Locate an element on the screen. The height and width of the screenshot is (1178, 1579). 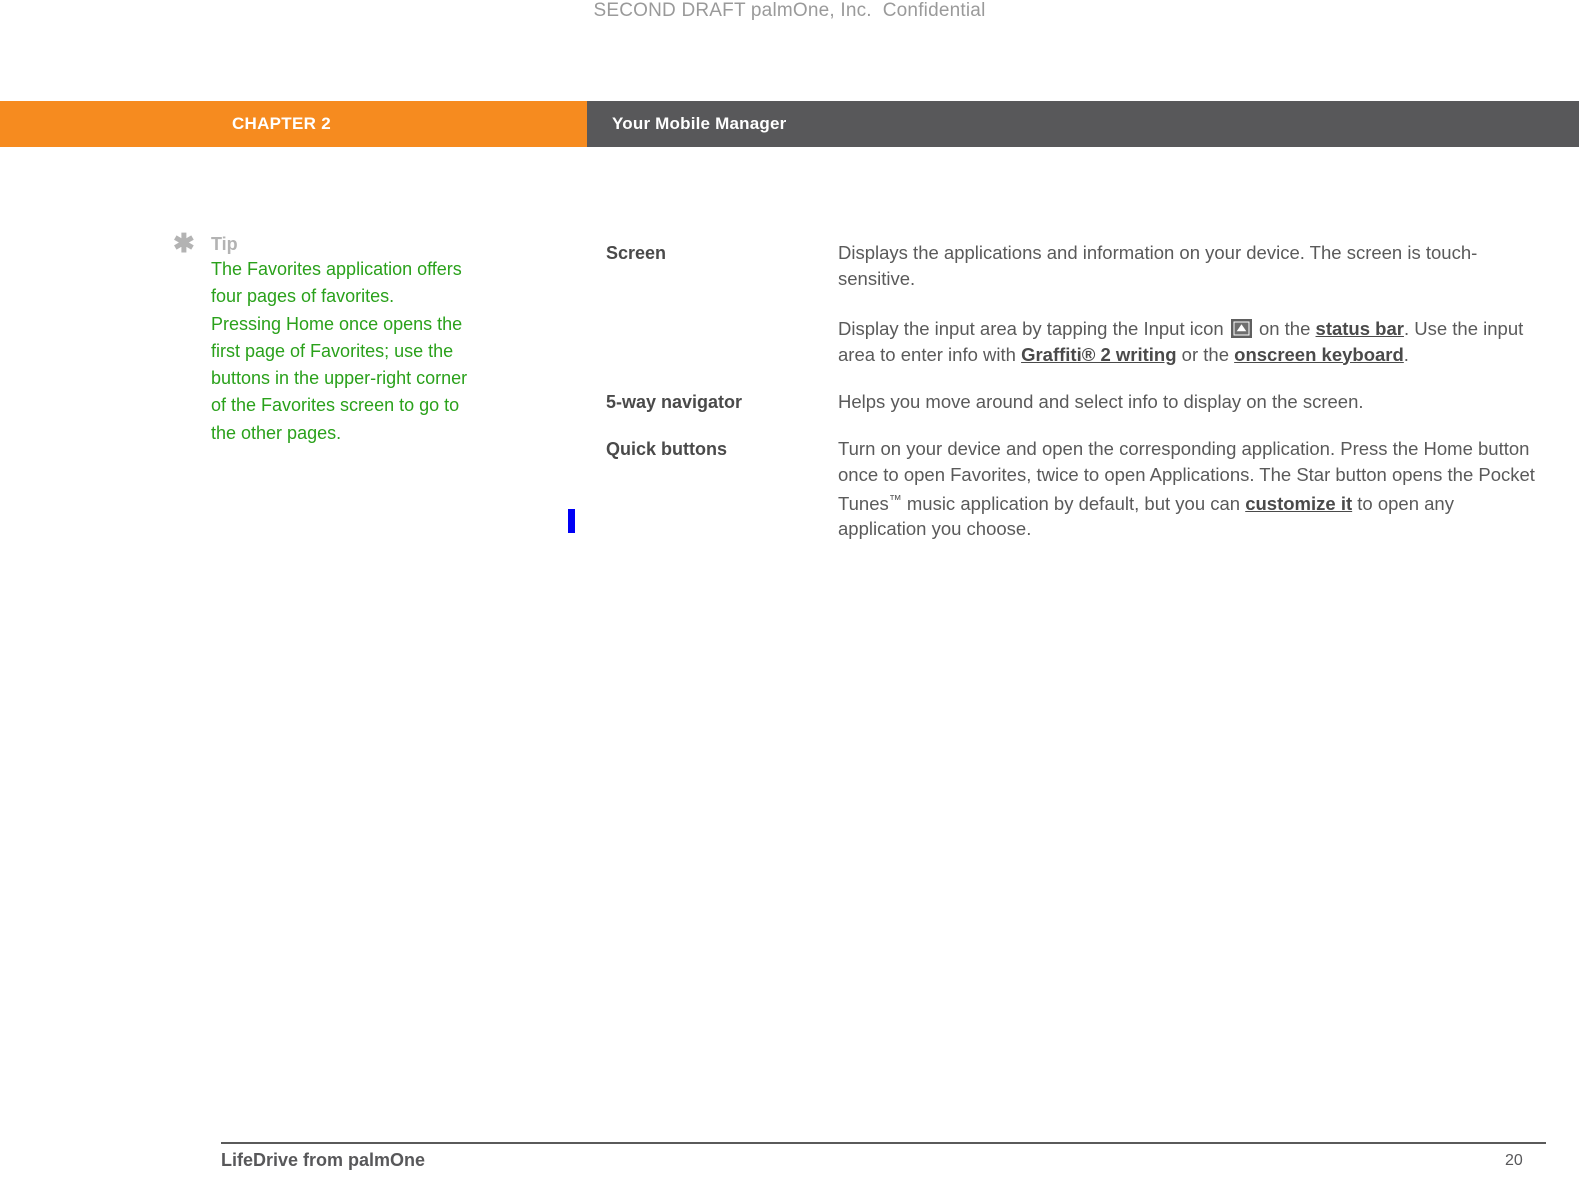
footer-divider is located at coordinates (883, 1143).